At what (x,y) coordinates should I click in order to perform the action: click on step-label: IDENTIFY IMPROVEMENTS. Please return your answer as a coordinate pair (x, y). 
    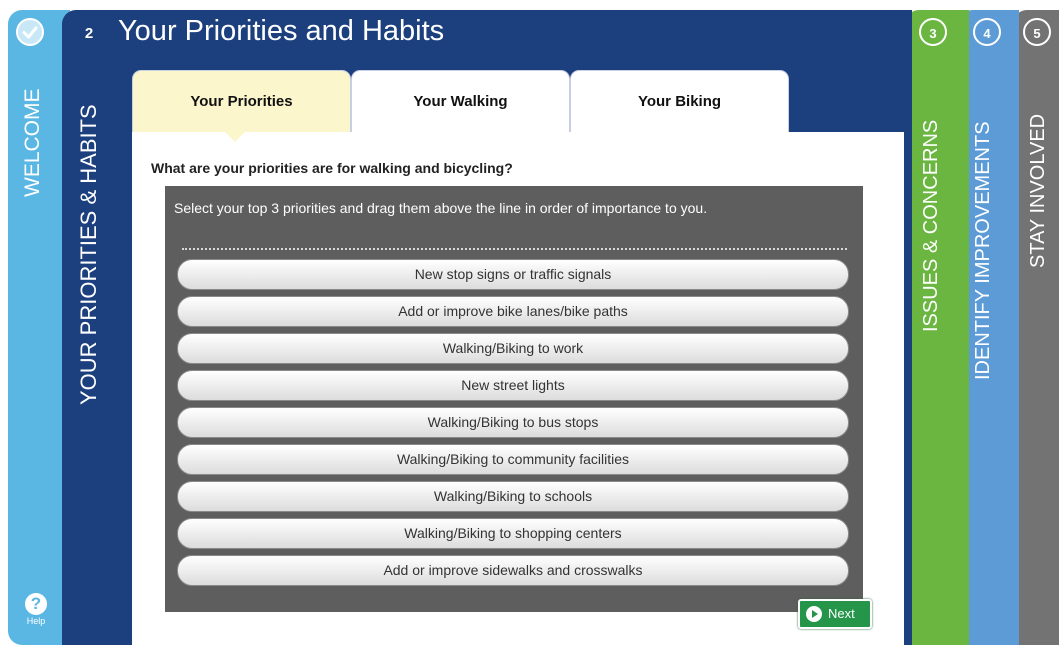
    Looking at the image, I should click on (983, 250).